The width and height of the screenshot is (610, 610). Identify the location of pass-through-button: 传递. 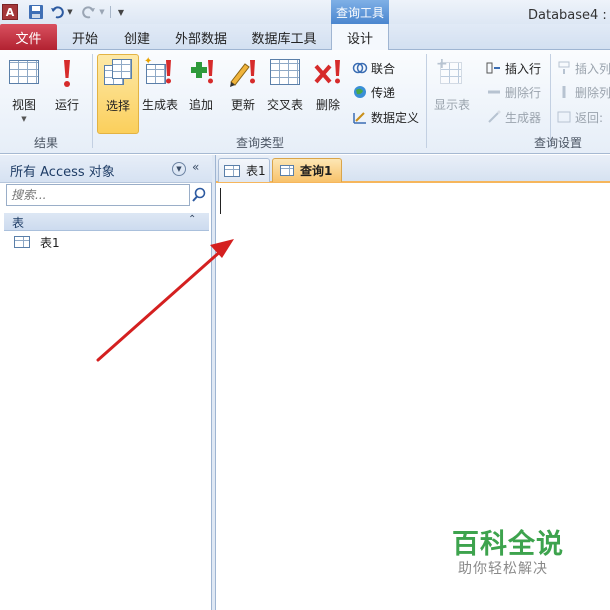
(373, 92).